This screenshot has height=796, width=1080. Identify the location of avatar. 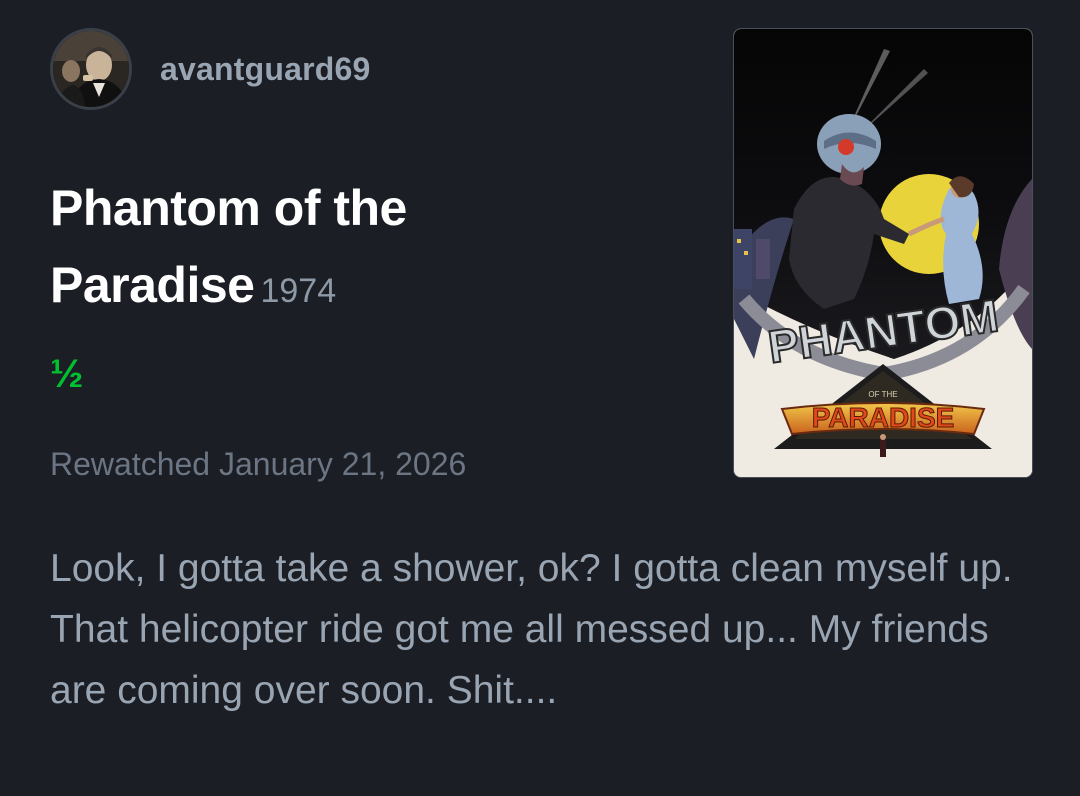
(91, 69).